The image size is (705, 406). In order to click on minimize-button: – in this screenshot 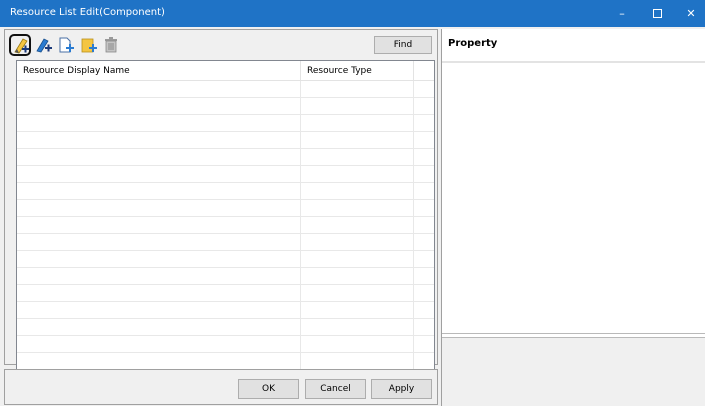, I will do `click(622, 13)`.